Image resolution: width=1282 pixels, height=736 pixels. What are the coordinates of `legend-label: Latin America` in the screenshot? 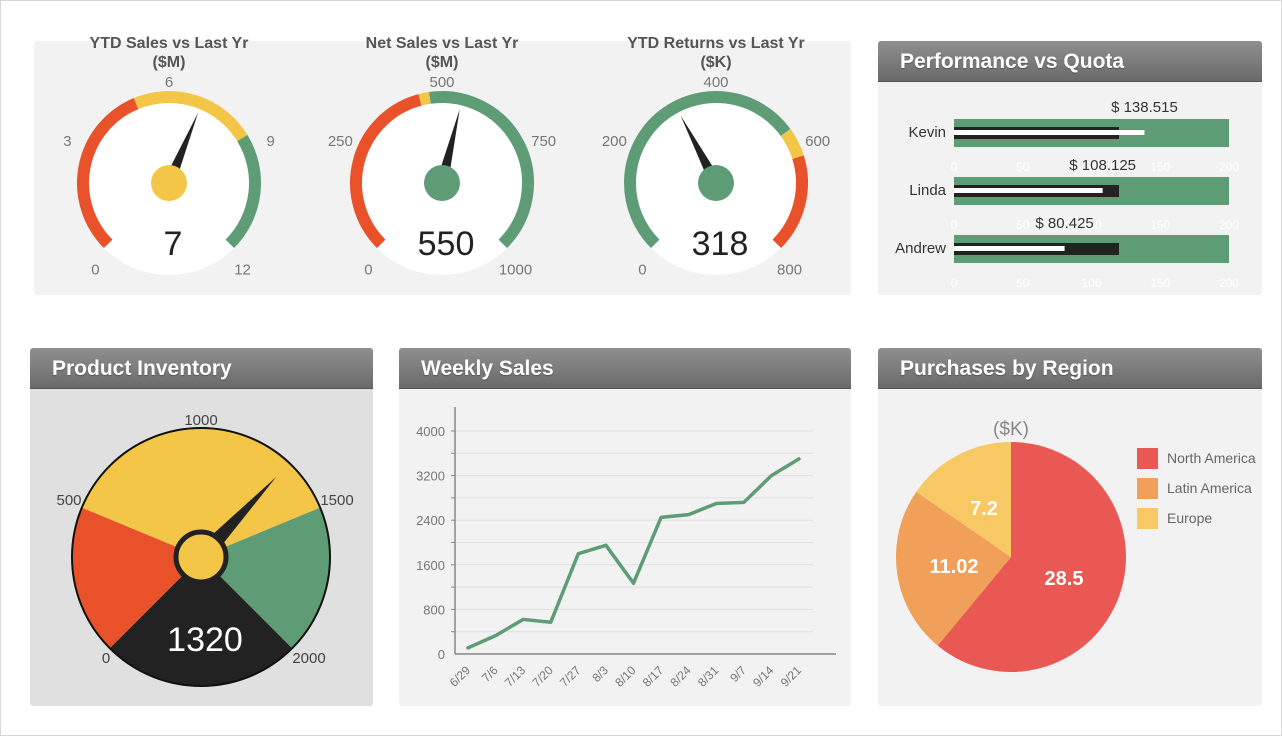 It's located at (1209, 488).